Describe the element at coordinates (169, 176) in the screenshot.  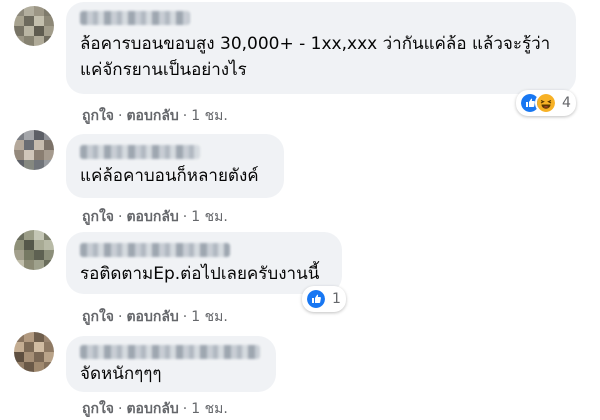
I see `comment-text: แค่ล้อคาบอนก็หลายตังค์` at that location.